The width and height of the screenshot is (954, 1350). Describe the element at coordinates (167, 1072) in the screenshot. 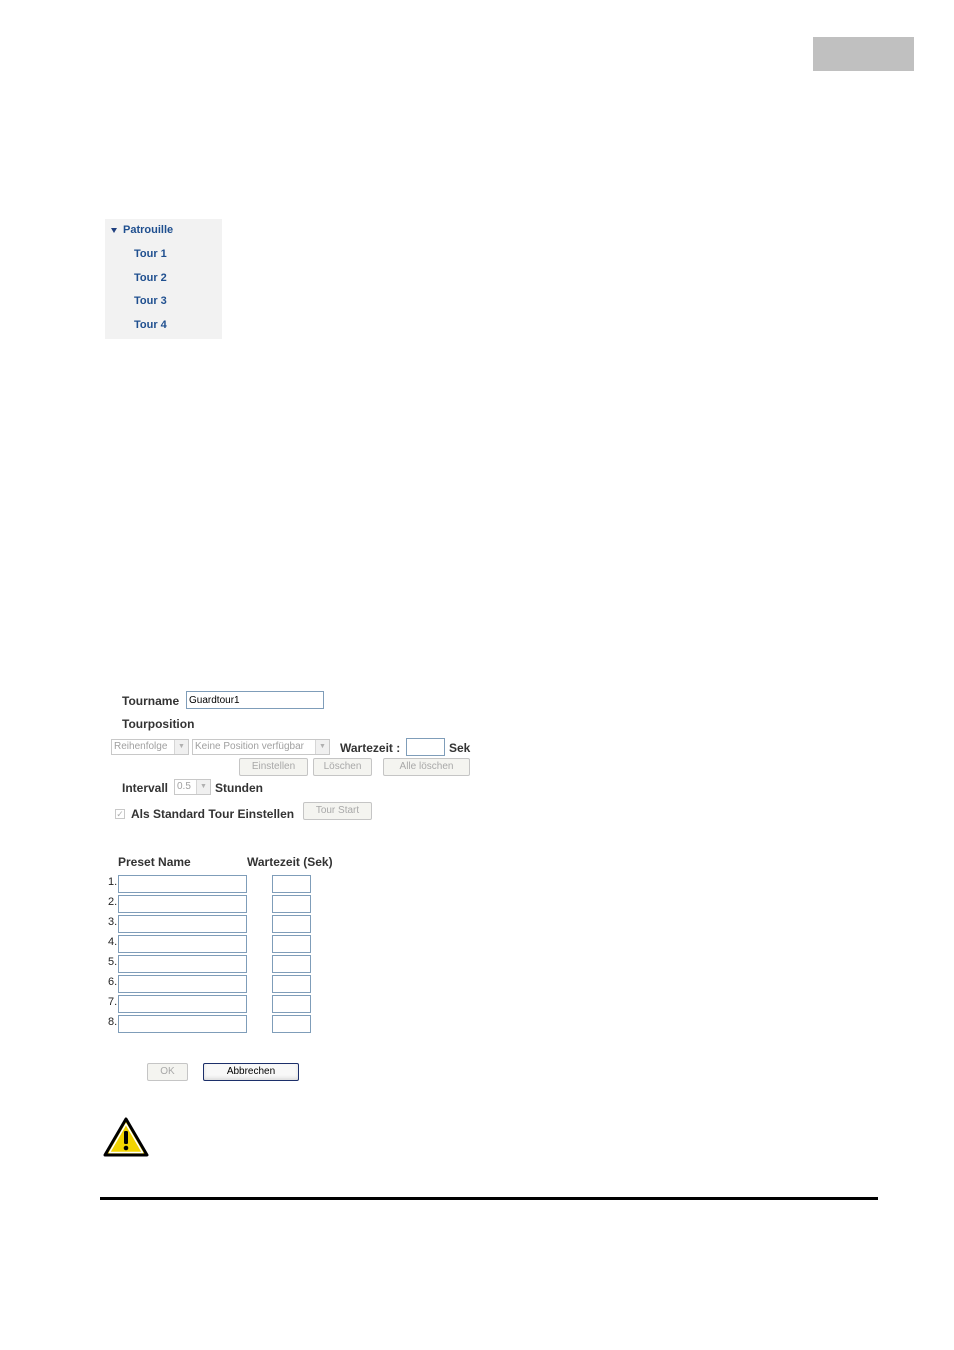

I see `ok-button: OK` at that location.